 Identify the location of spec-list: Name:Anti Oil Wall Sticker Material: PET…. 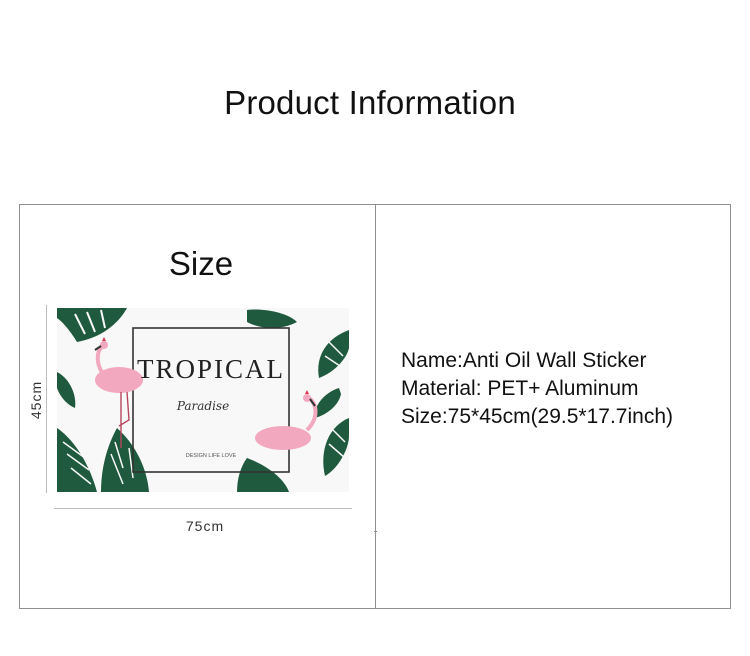
(537, 389).